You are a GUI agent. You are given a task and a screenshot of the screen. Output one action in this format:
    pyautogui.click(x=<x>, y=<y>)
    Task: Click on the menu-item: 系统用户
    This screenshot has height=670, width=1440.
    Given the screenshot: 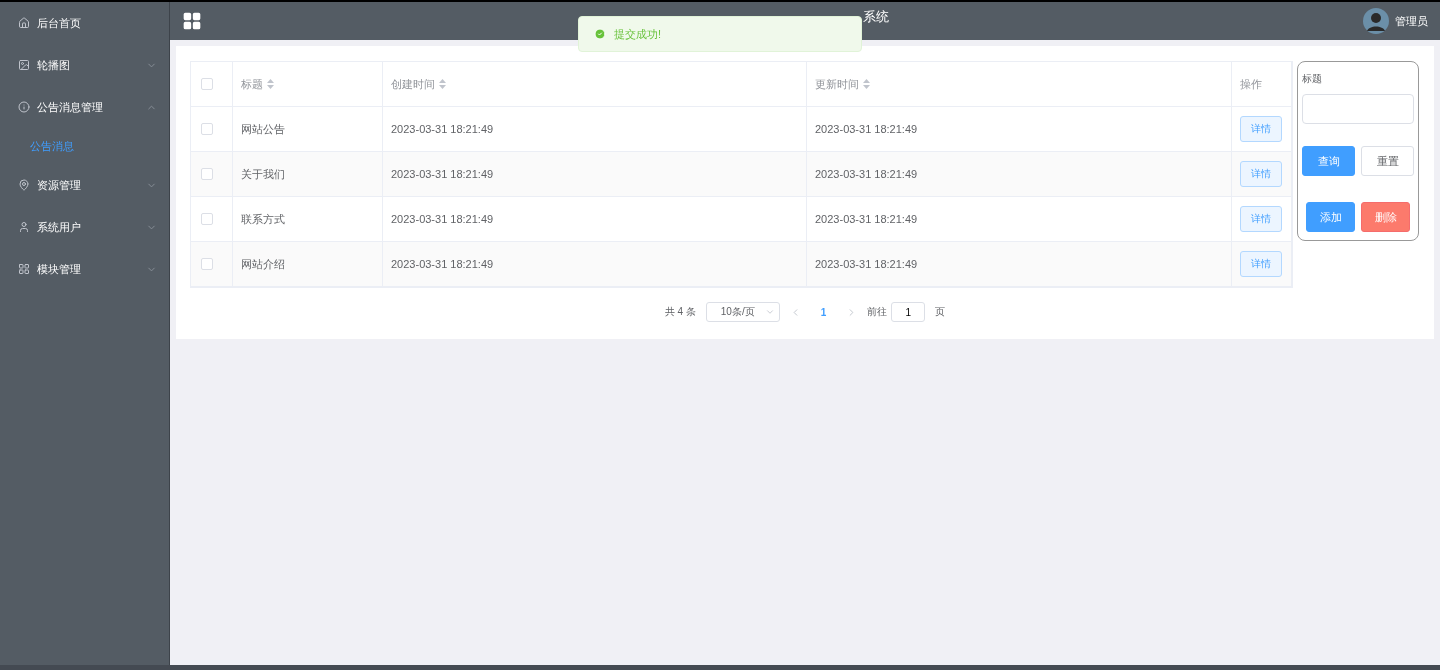 What is the action you would take?
    pyautogui.click(x=84, y=227)
    